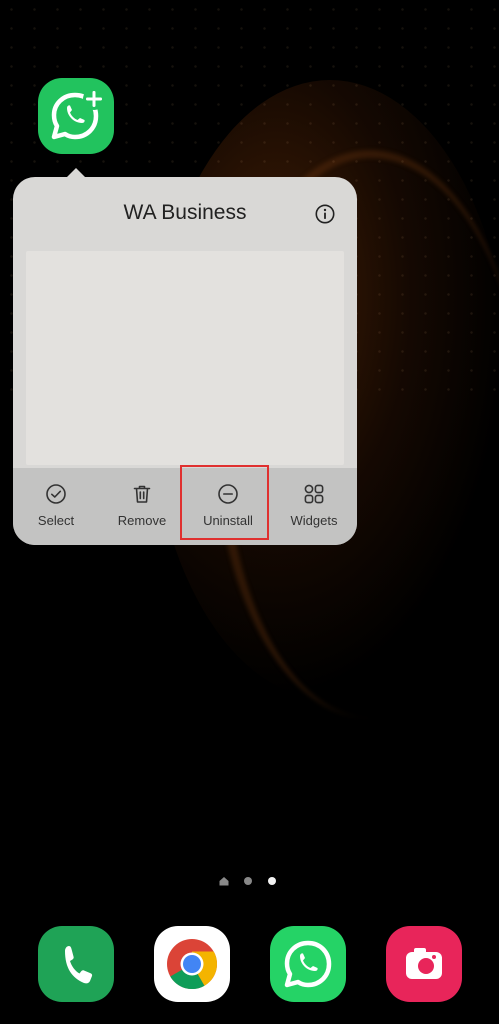 Image resolution: width=499 pixels, height=1024 pixels. I want to click on check-circle-icon, so click(56, 494).